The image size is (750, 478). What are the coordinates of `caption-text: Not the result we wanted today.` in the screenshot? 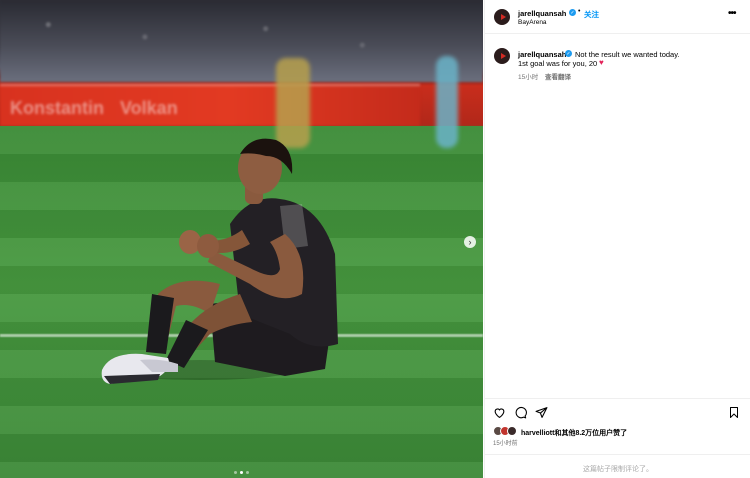 It's located at (627, 54).